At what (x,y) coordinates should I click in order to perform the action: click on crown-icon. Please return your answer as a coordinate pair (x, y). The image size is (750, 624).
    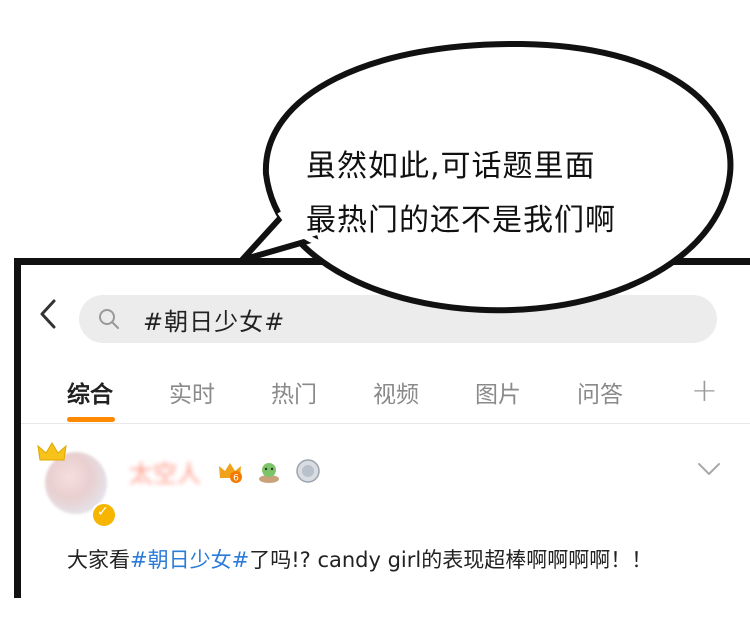
    Looking at the image, I should click on (52, 451).